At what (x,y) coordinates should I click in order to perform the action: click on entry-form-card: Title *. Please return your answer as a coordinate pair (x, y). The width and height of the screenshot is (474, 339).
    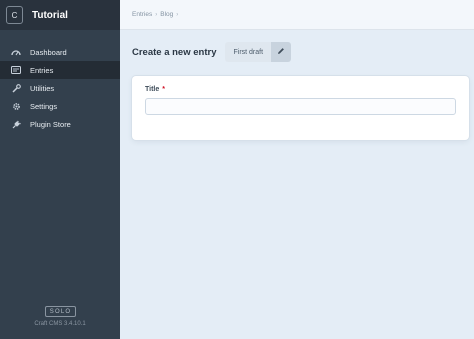
    Looking at the image, I should click on (300, 108).